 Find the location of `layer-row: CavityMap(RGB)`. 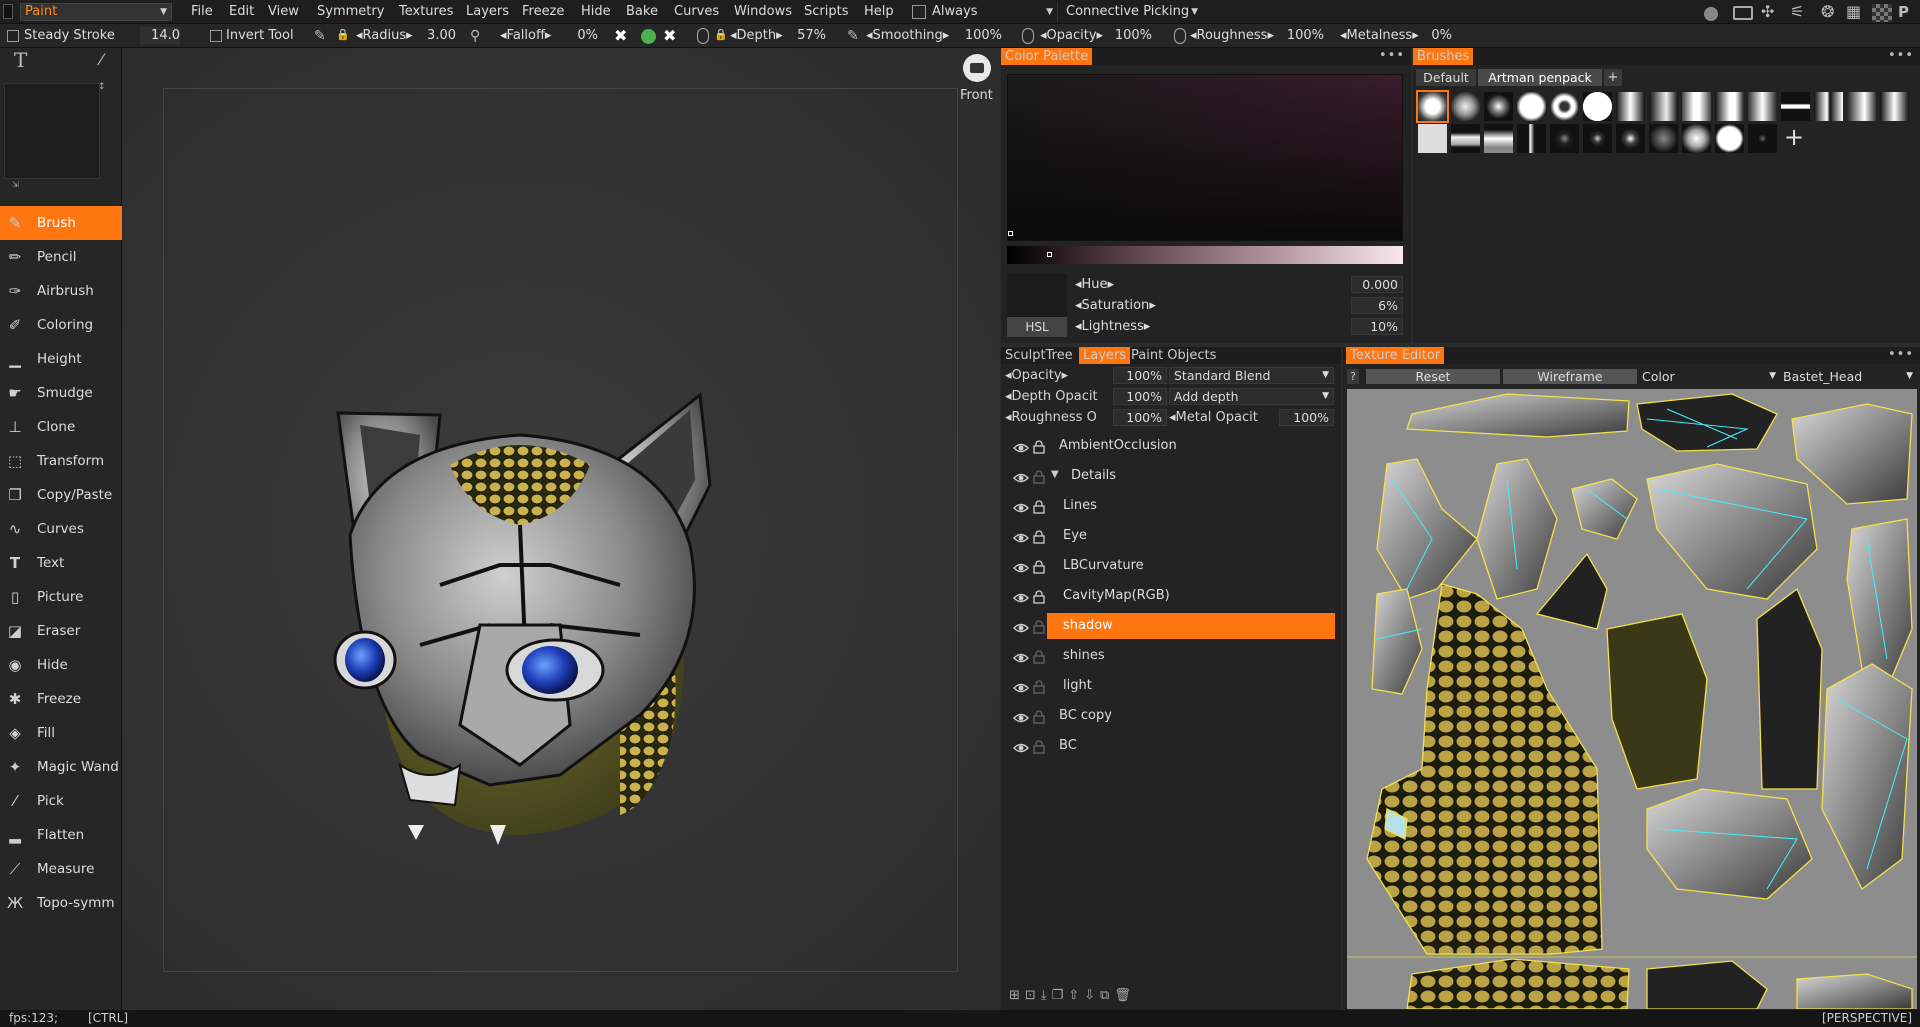

layer-row: CavityMap(RGB) is located at coordinates (1174, 595).